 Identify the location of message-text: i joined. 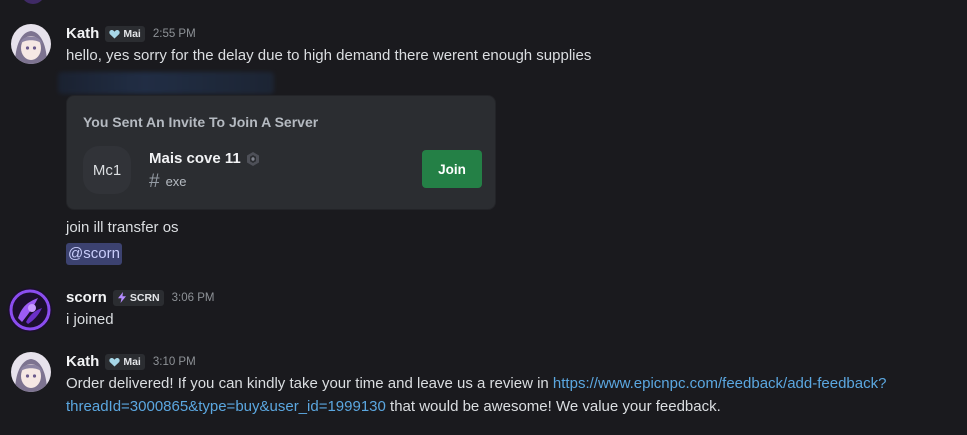
(90, 319).